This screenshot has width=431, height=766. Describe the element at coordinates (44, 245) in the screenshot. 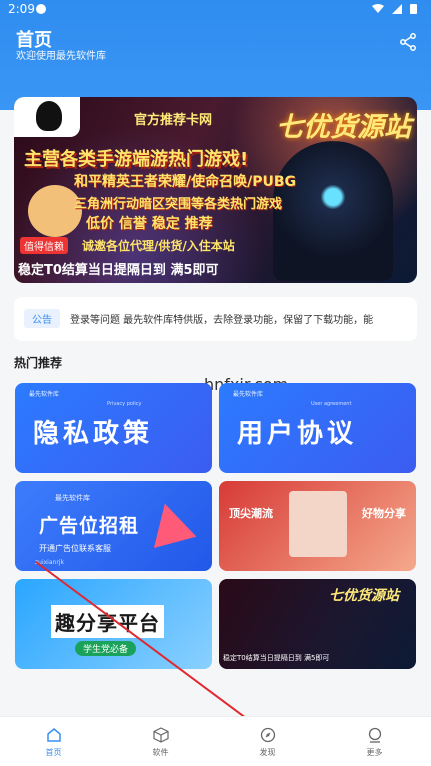

I see `trust-badge: 值得信赖` at that location.